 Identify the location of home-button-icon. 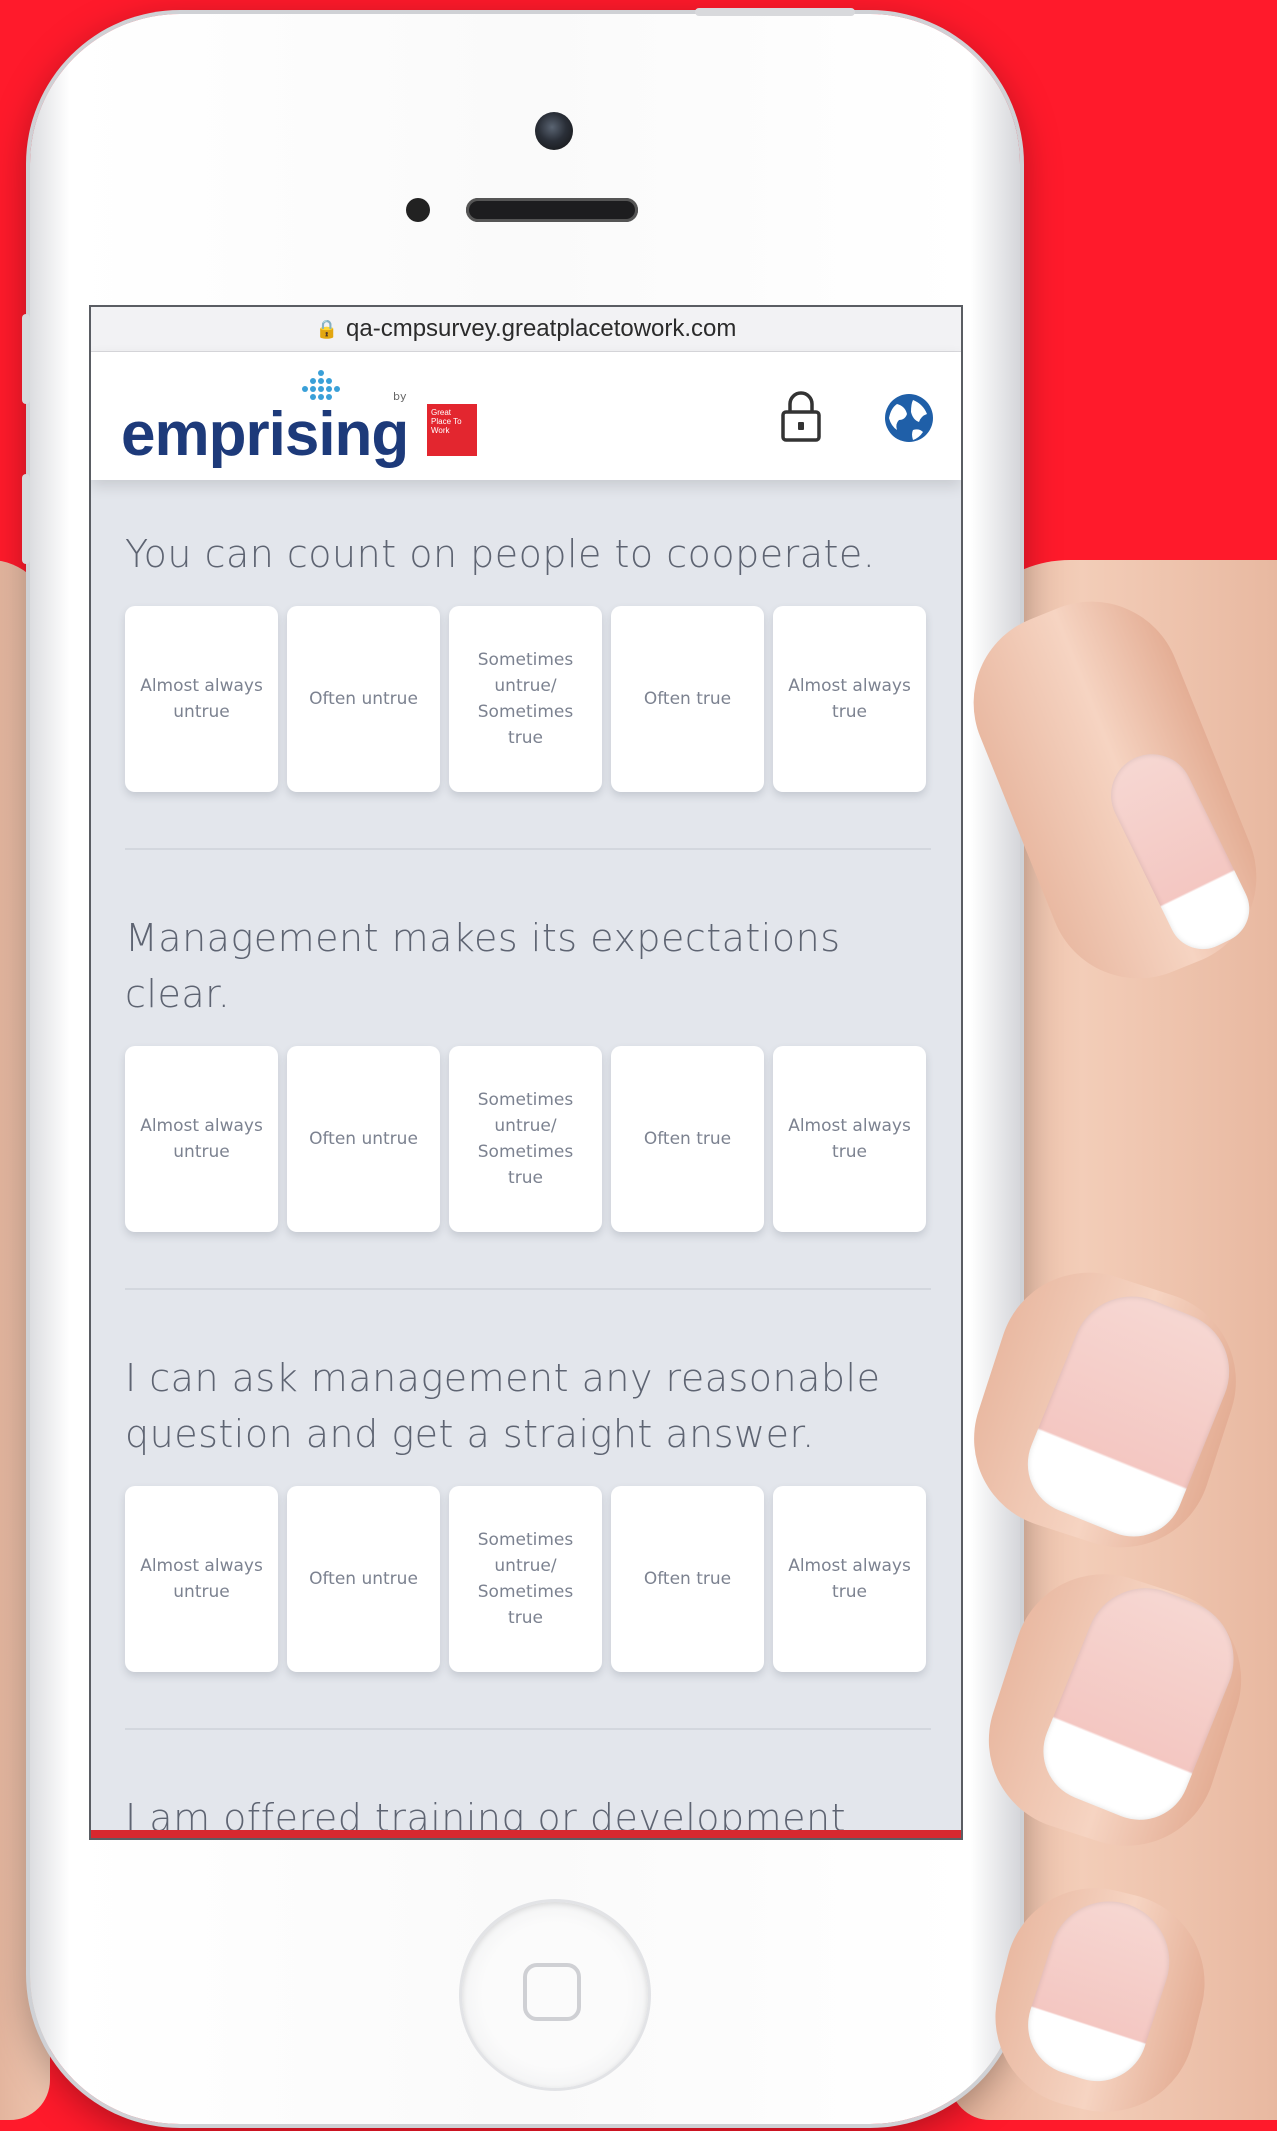
(552, 1992).